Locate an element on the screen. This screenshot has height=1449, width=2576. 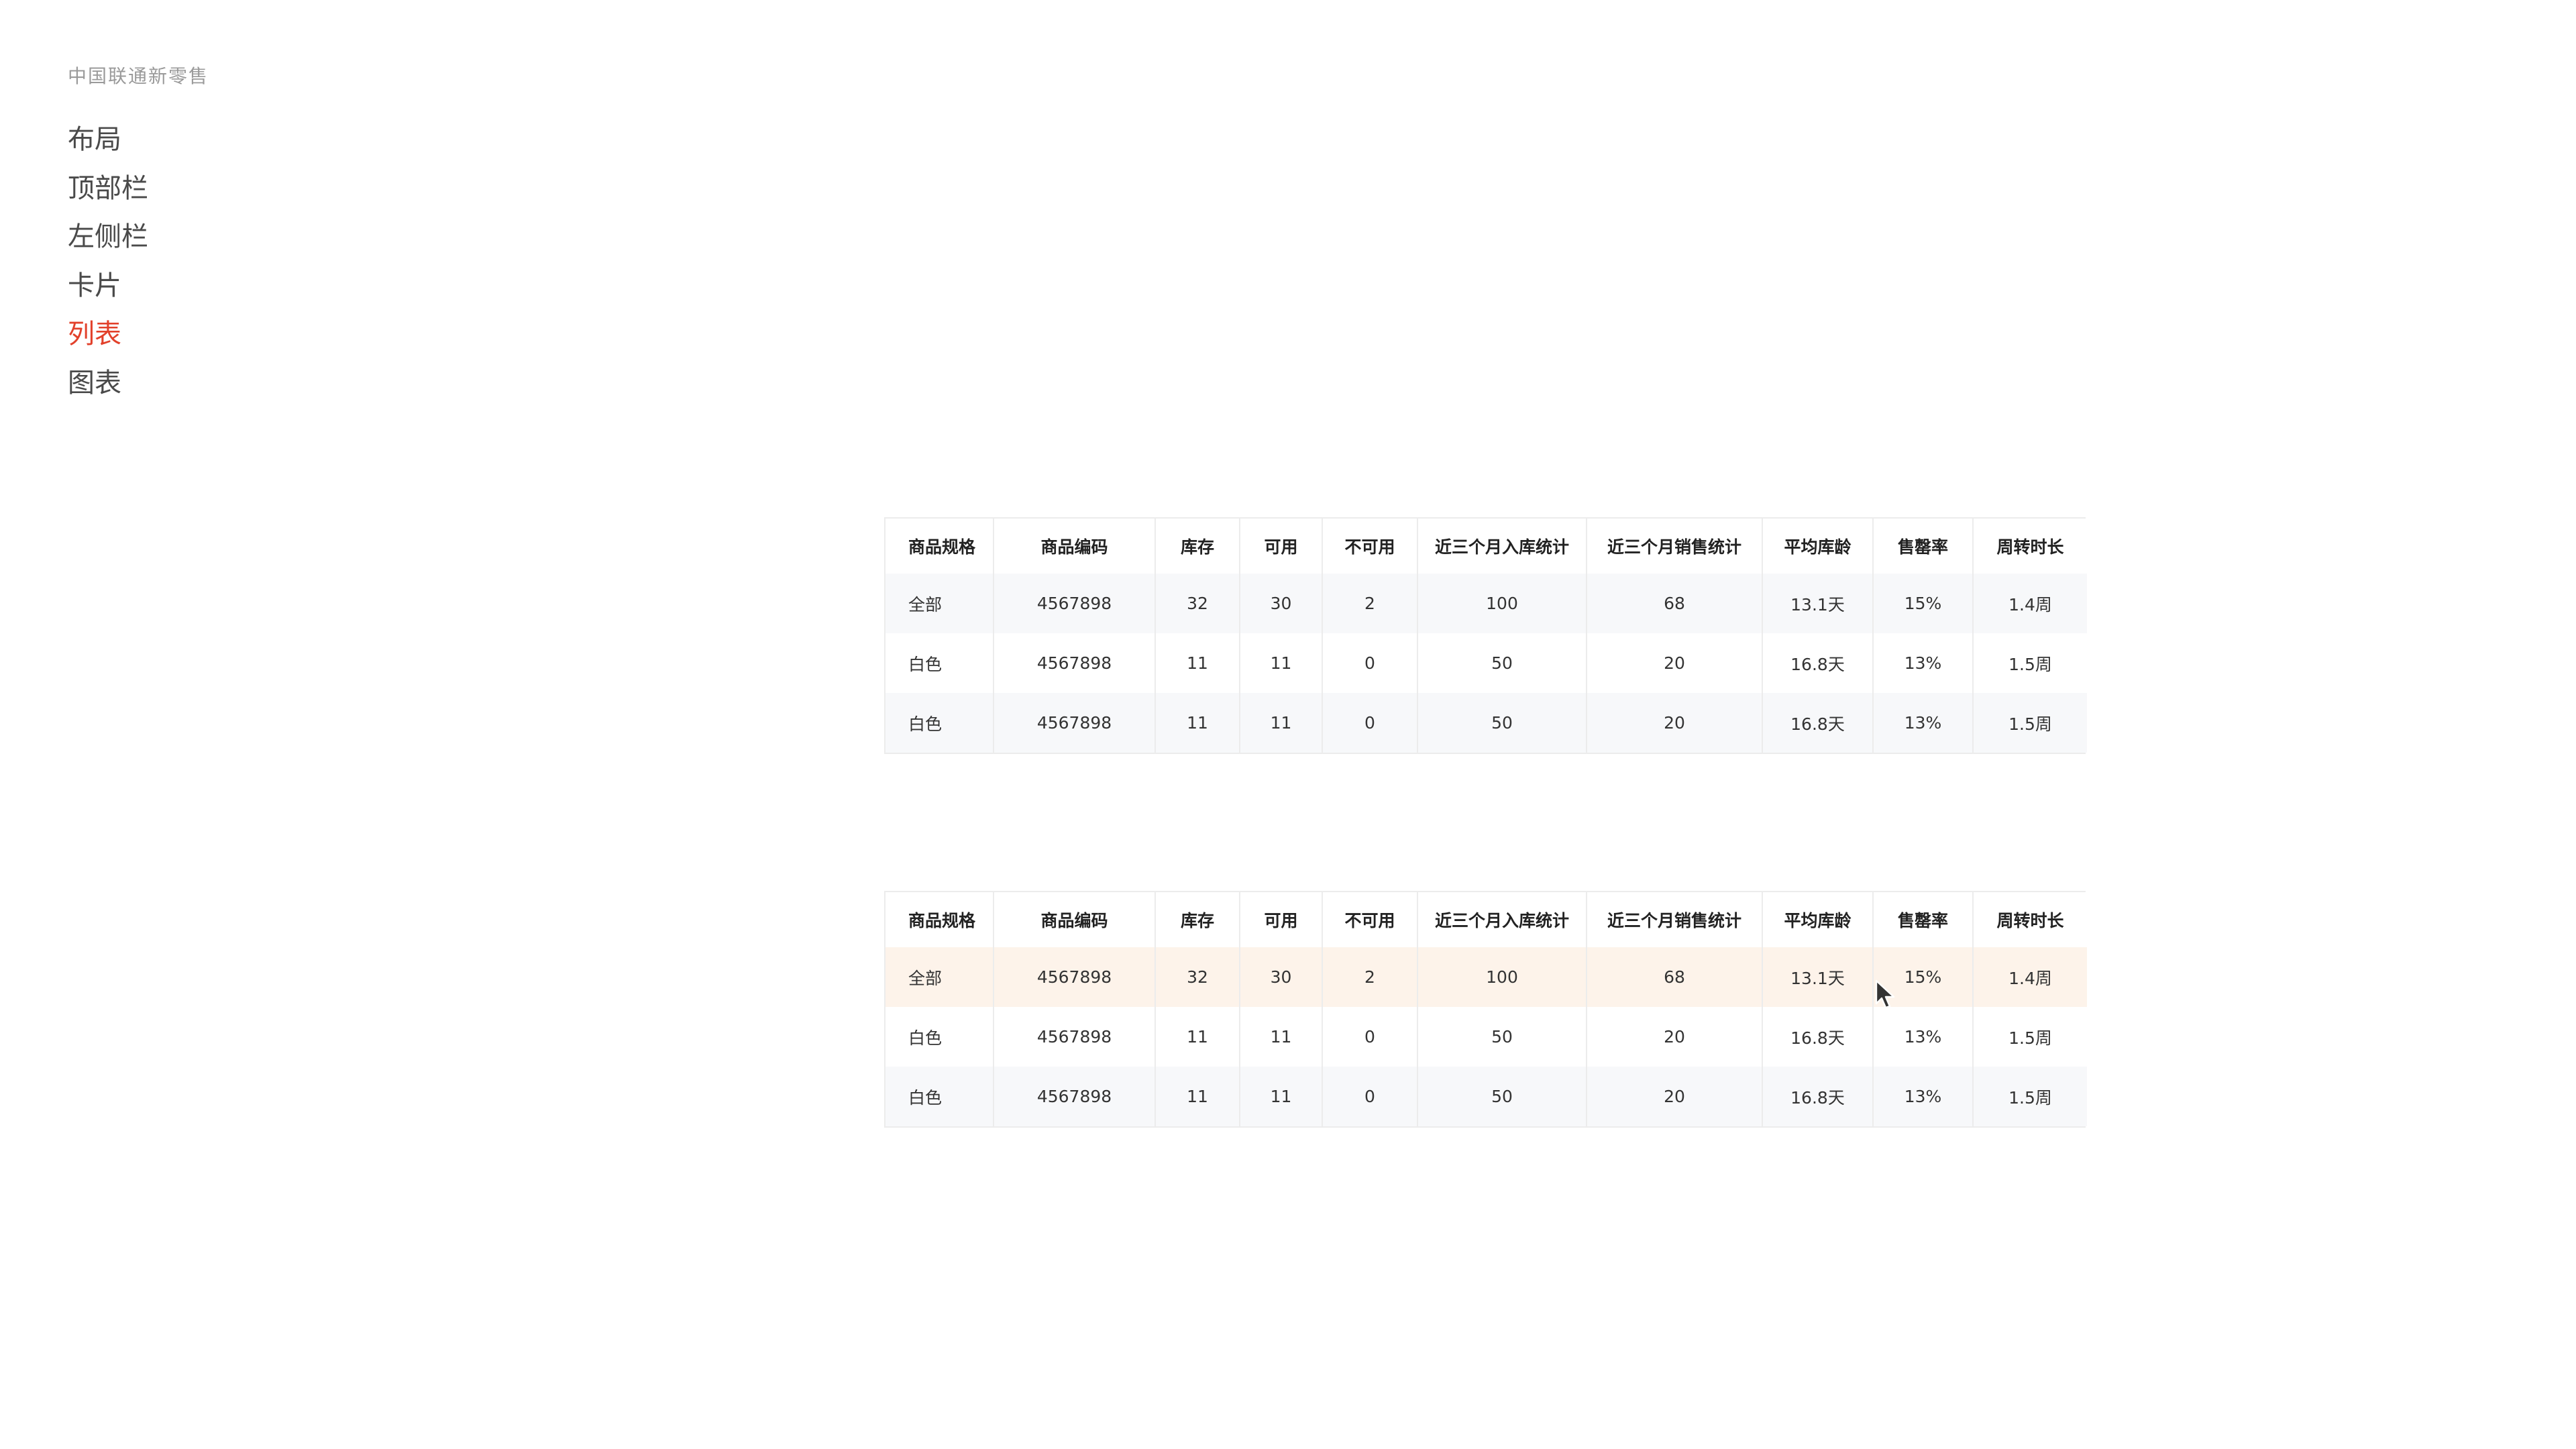
sidebar-nav: 布局 顶部栏 左侧栏 卡片 列表 图表 is located at coordinates (108, 261).